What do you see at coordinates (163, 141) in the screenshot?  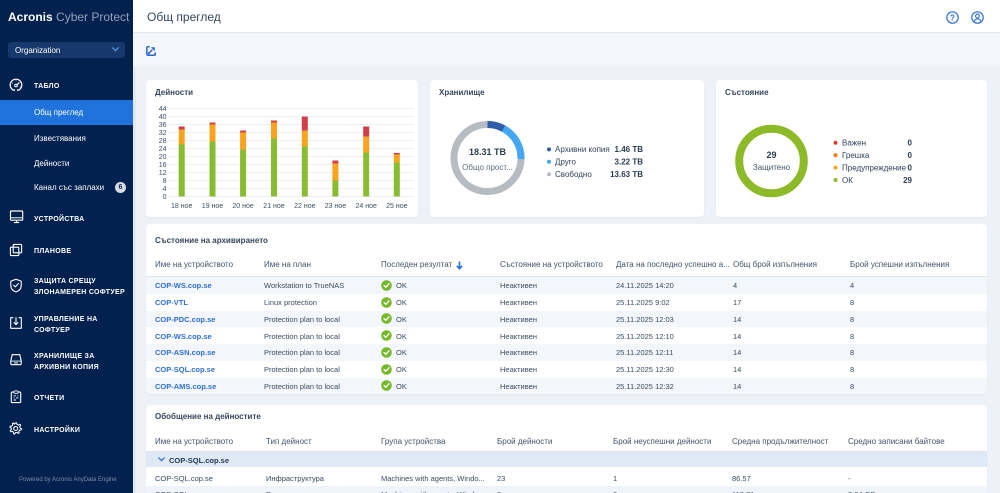 I see `svg-text: 28` at bounding box center [163, 141].